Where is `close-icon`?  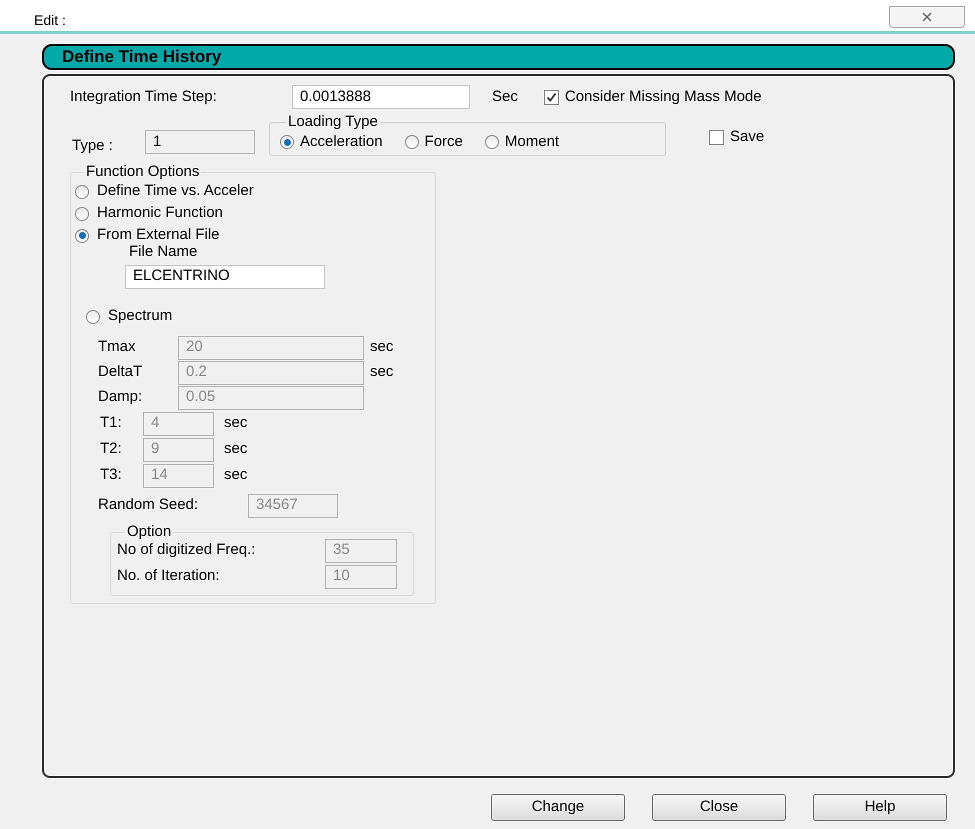
close-icon is located at coordinates (927, 17).